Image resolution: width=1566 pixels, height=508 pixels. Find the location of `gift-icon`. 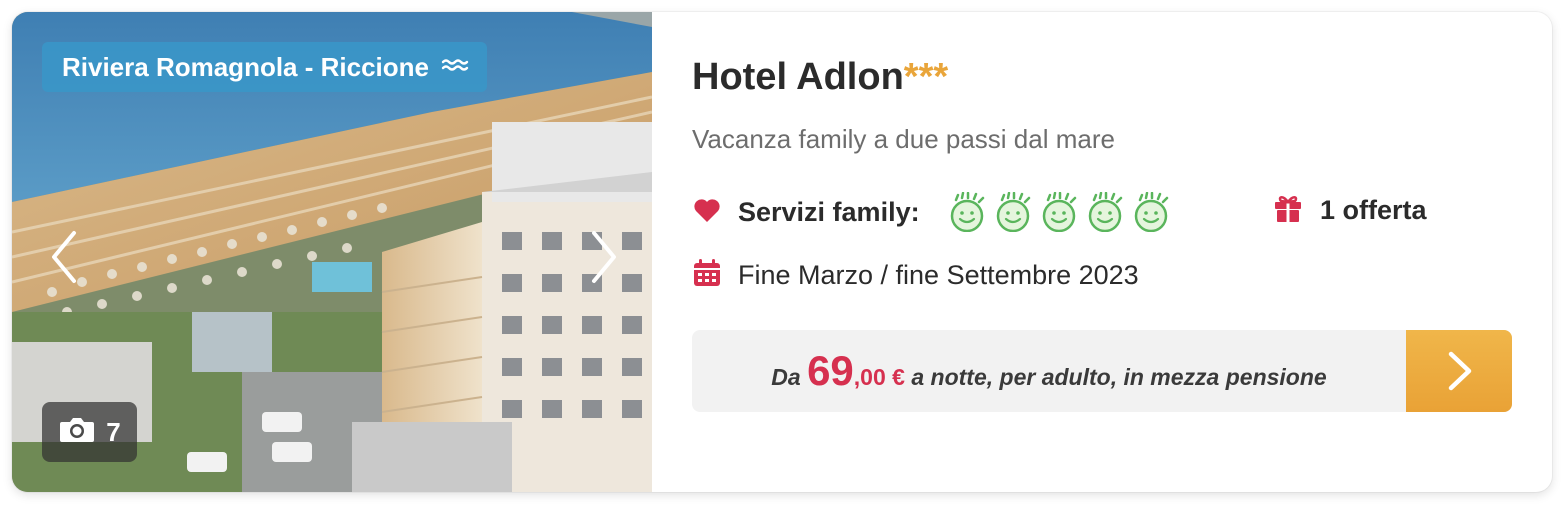

gift-icon is located at coordinates (1288, 210).